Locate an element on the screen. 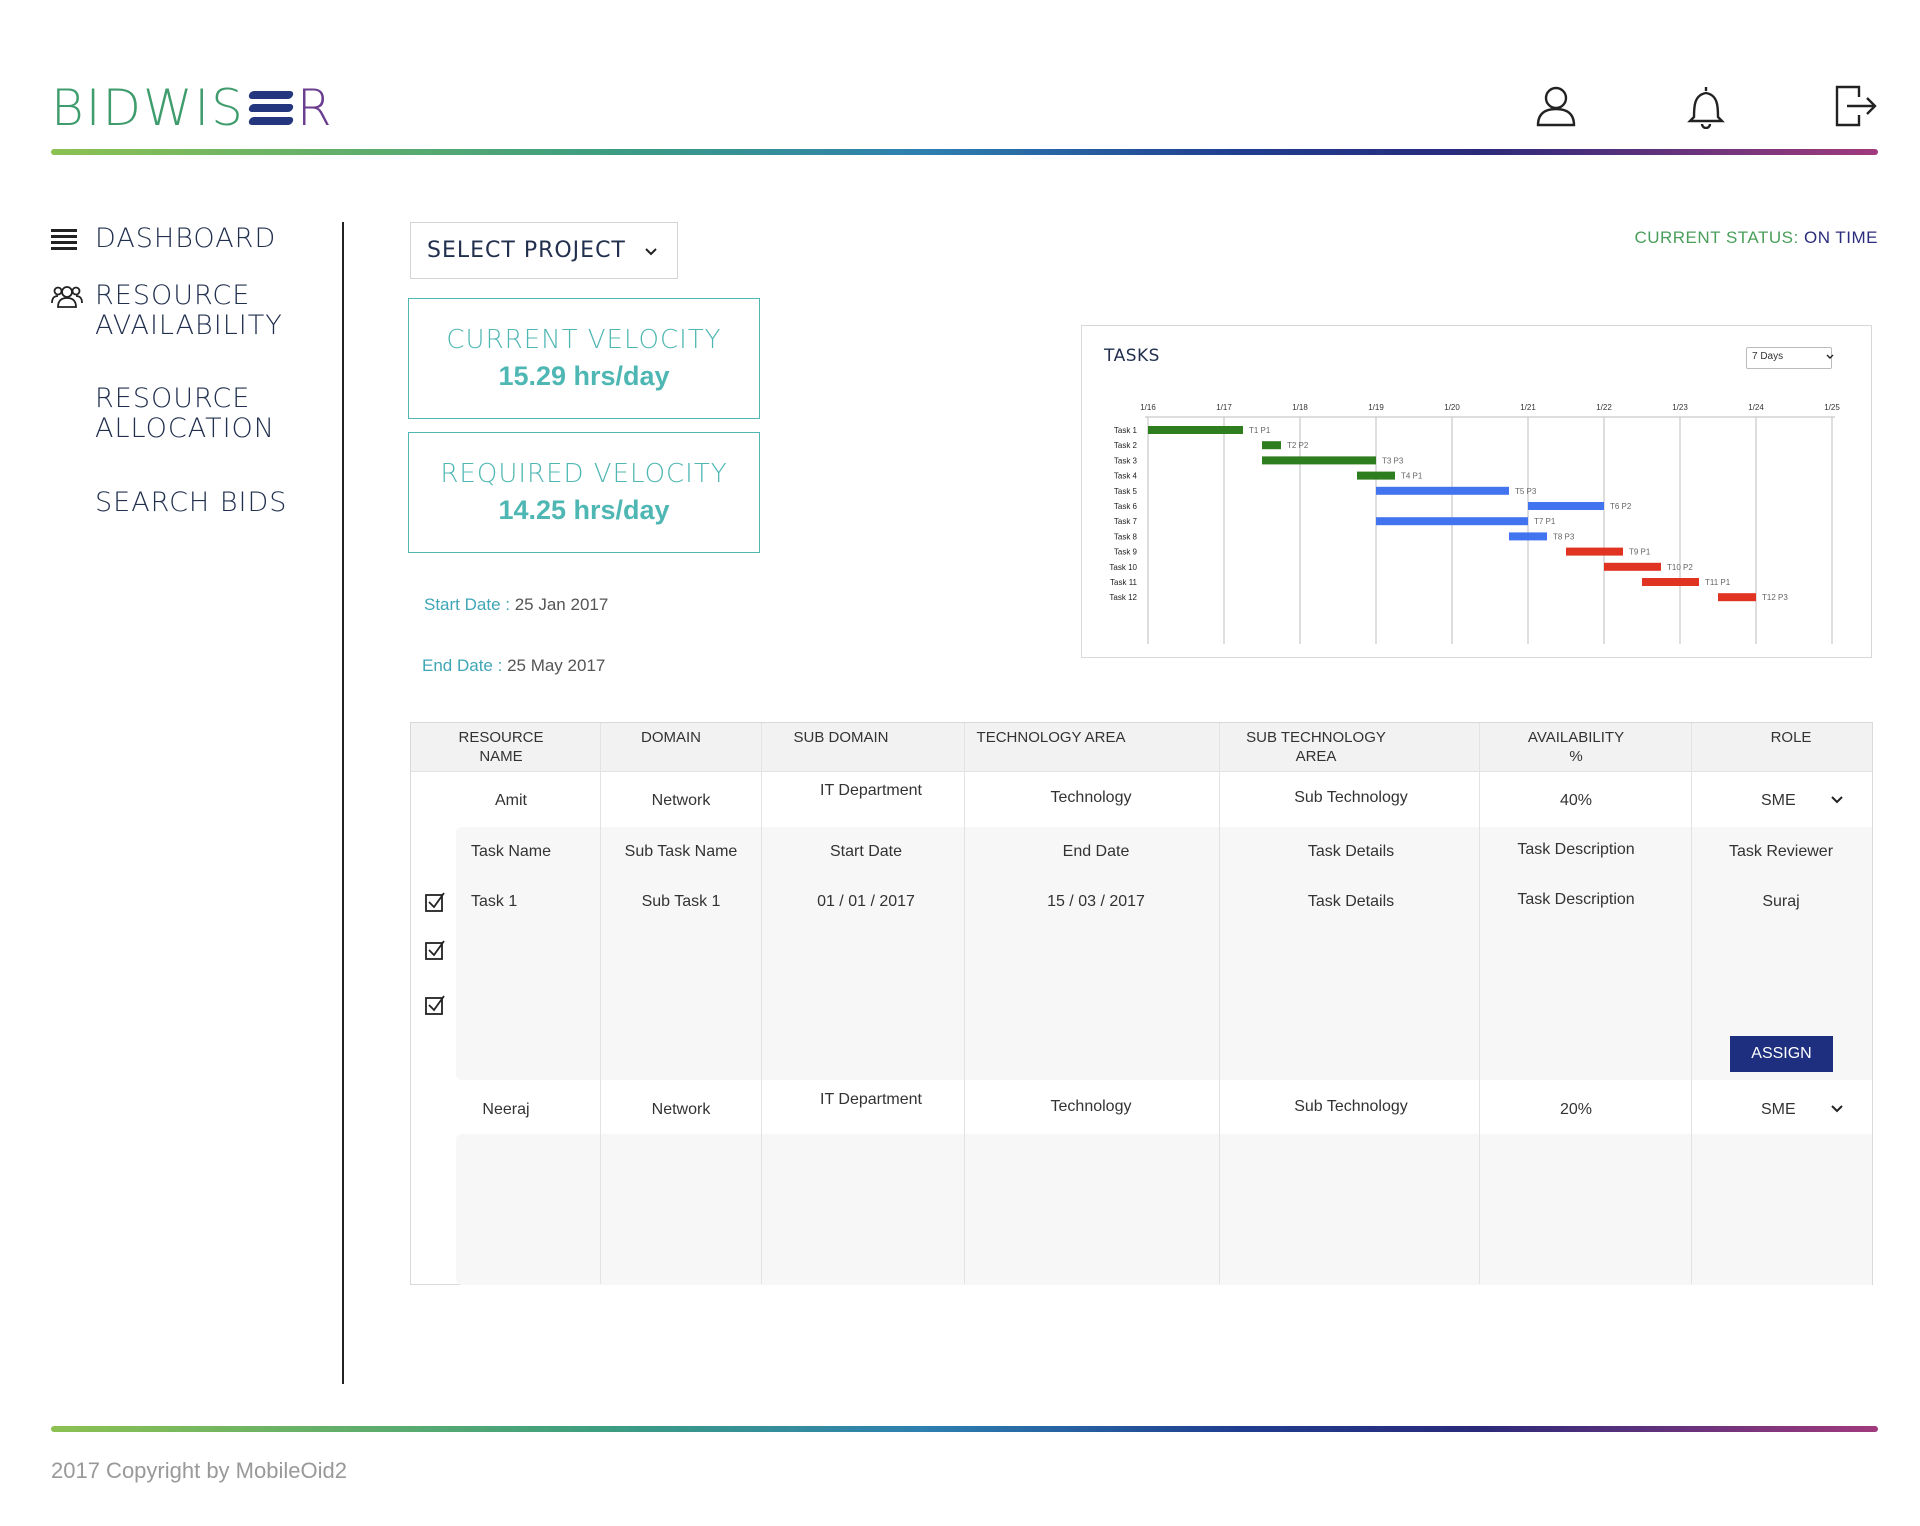 The height and width of the screenshot is (1526, 1920). header-sub-technology-area: SUB TECHNOLOGY AREA is located at coordinates (1316, 747).